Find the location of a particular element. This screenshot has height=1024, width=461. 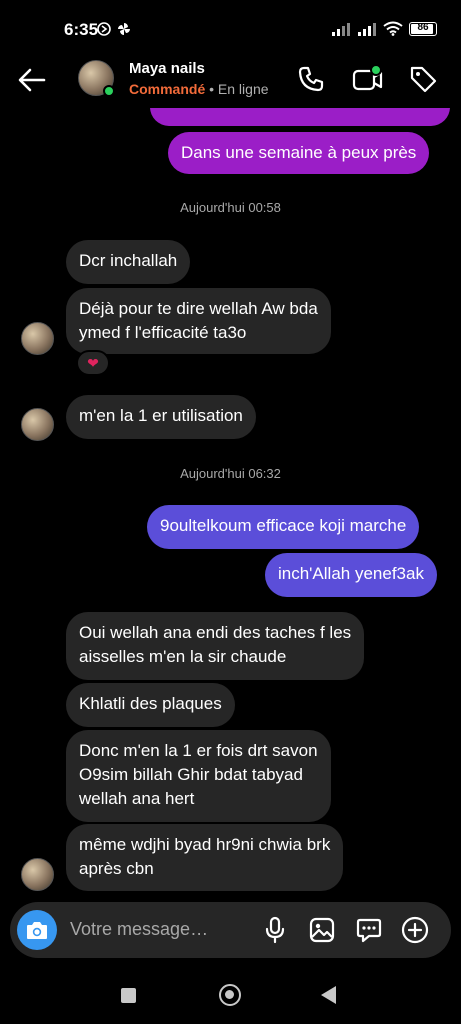

message-bubble-in: m'en la 1 er utilisation is located at coordinates (161, 417).